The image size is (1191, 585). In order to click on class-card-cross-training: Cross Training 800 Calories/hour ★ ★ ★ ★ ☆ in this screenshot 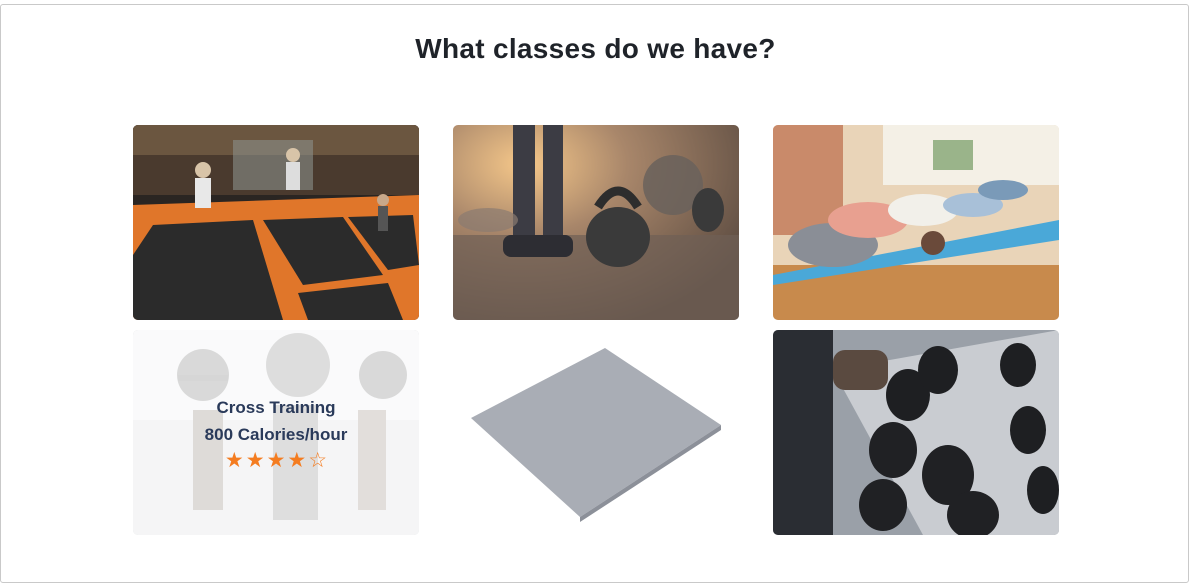, I will do `click(276, 432)`.